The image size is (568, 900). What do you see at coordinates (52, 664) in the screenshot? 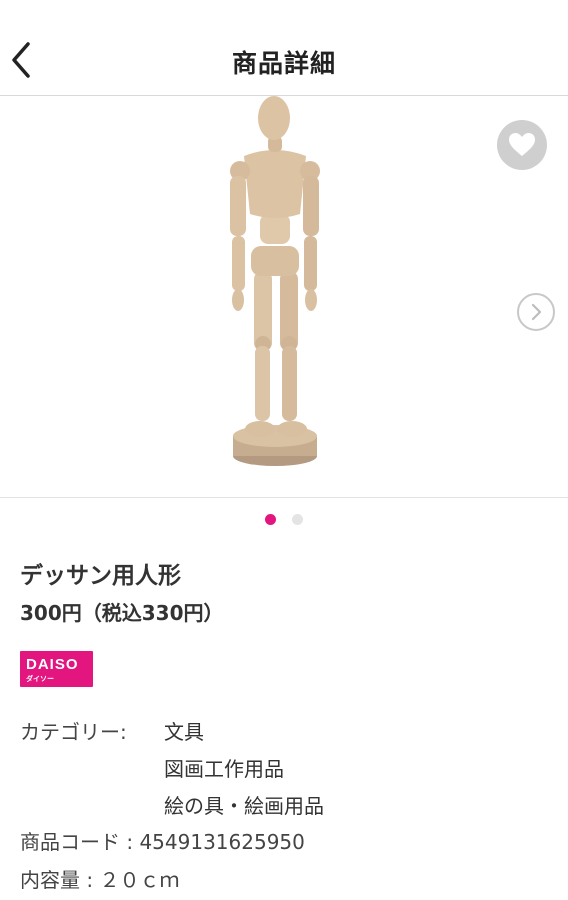
I see `brand-logo-text: DAISO` at bounding box center [52, 664].